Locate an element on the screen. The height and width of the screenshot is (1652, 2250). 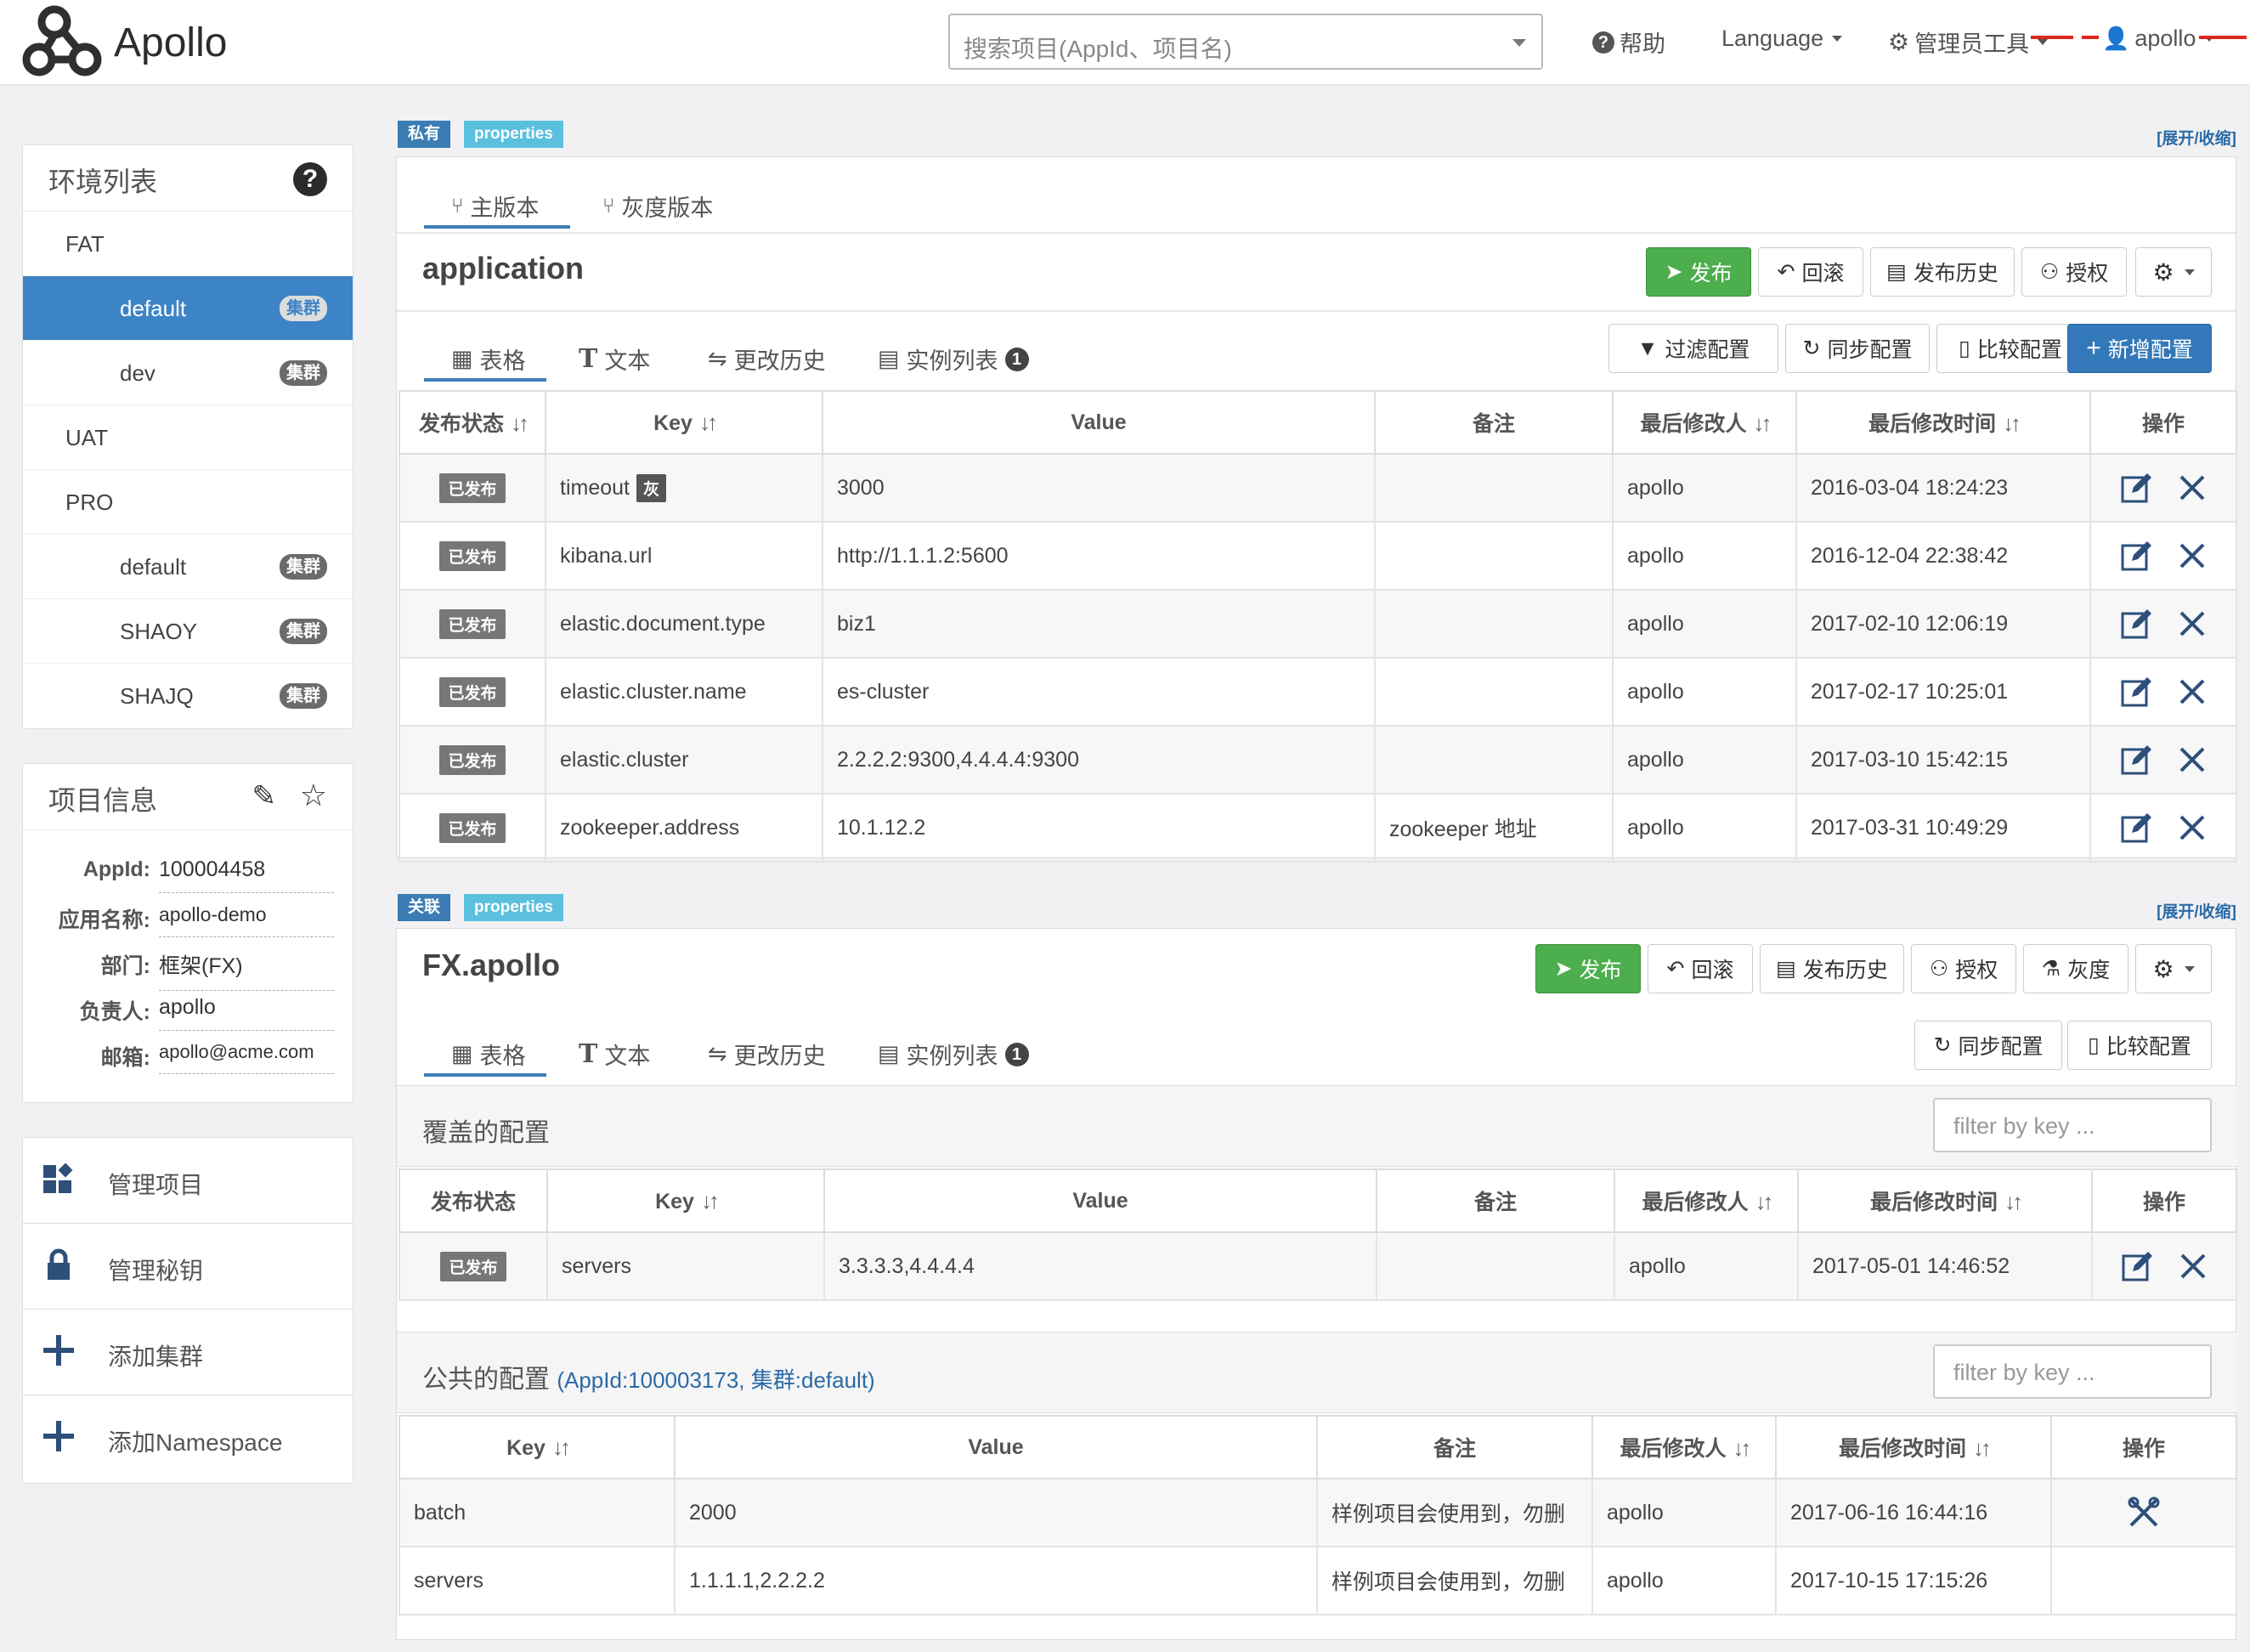
env-item-pro: PRO is located at coordinates (188, 502).